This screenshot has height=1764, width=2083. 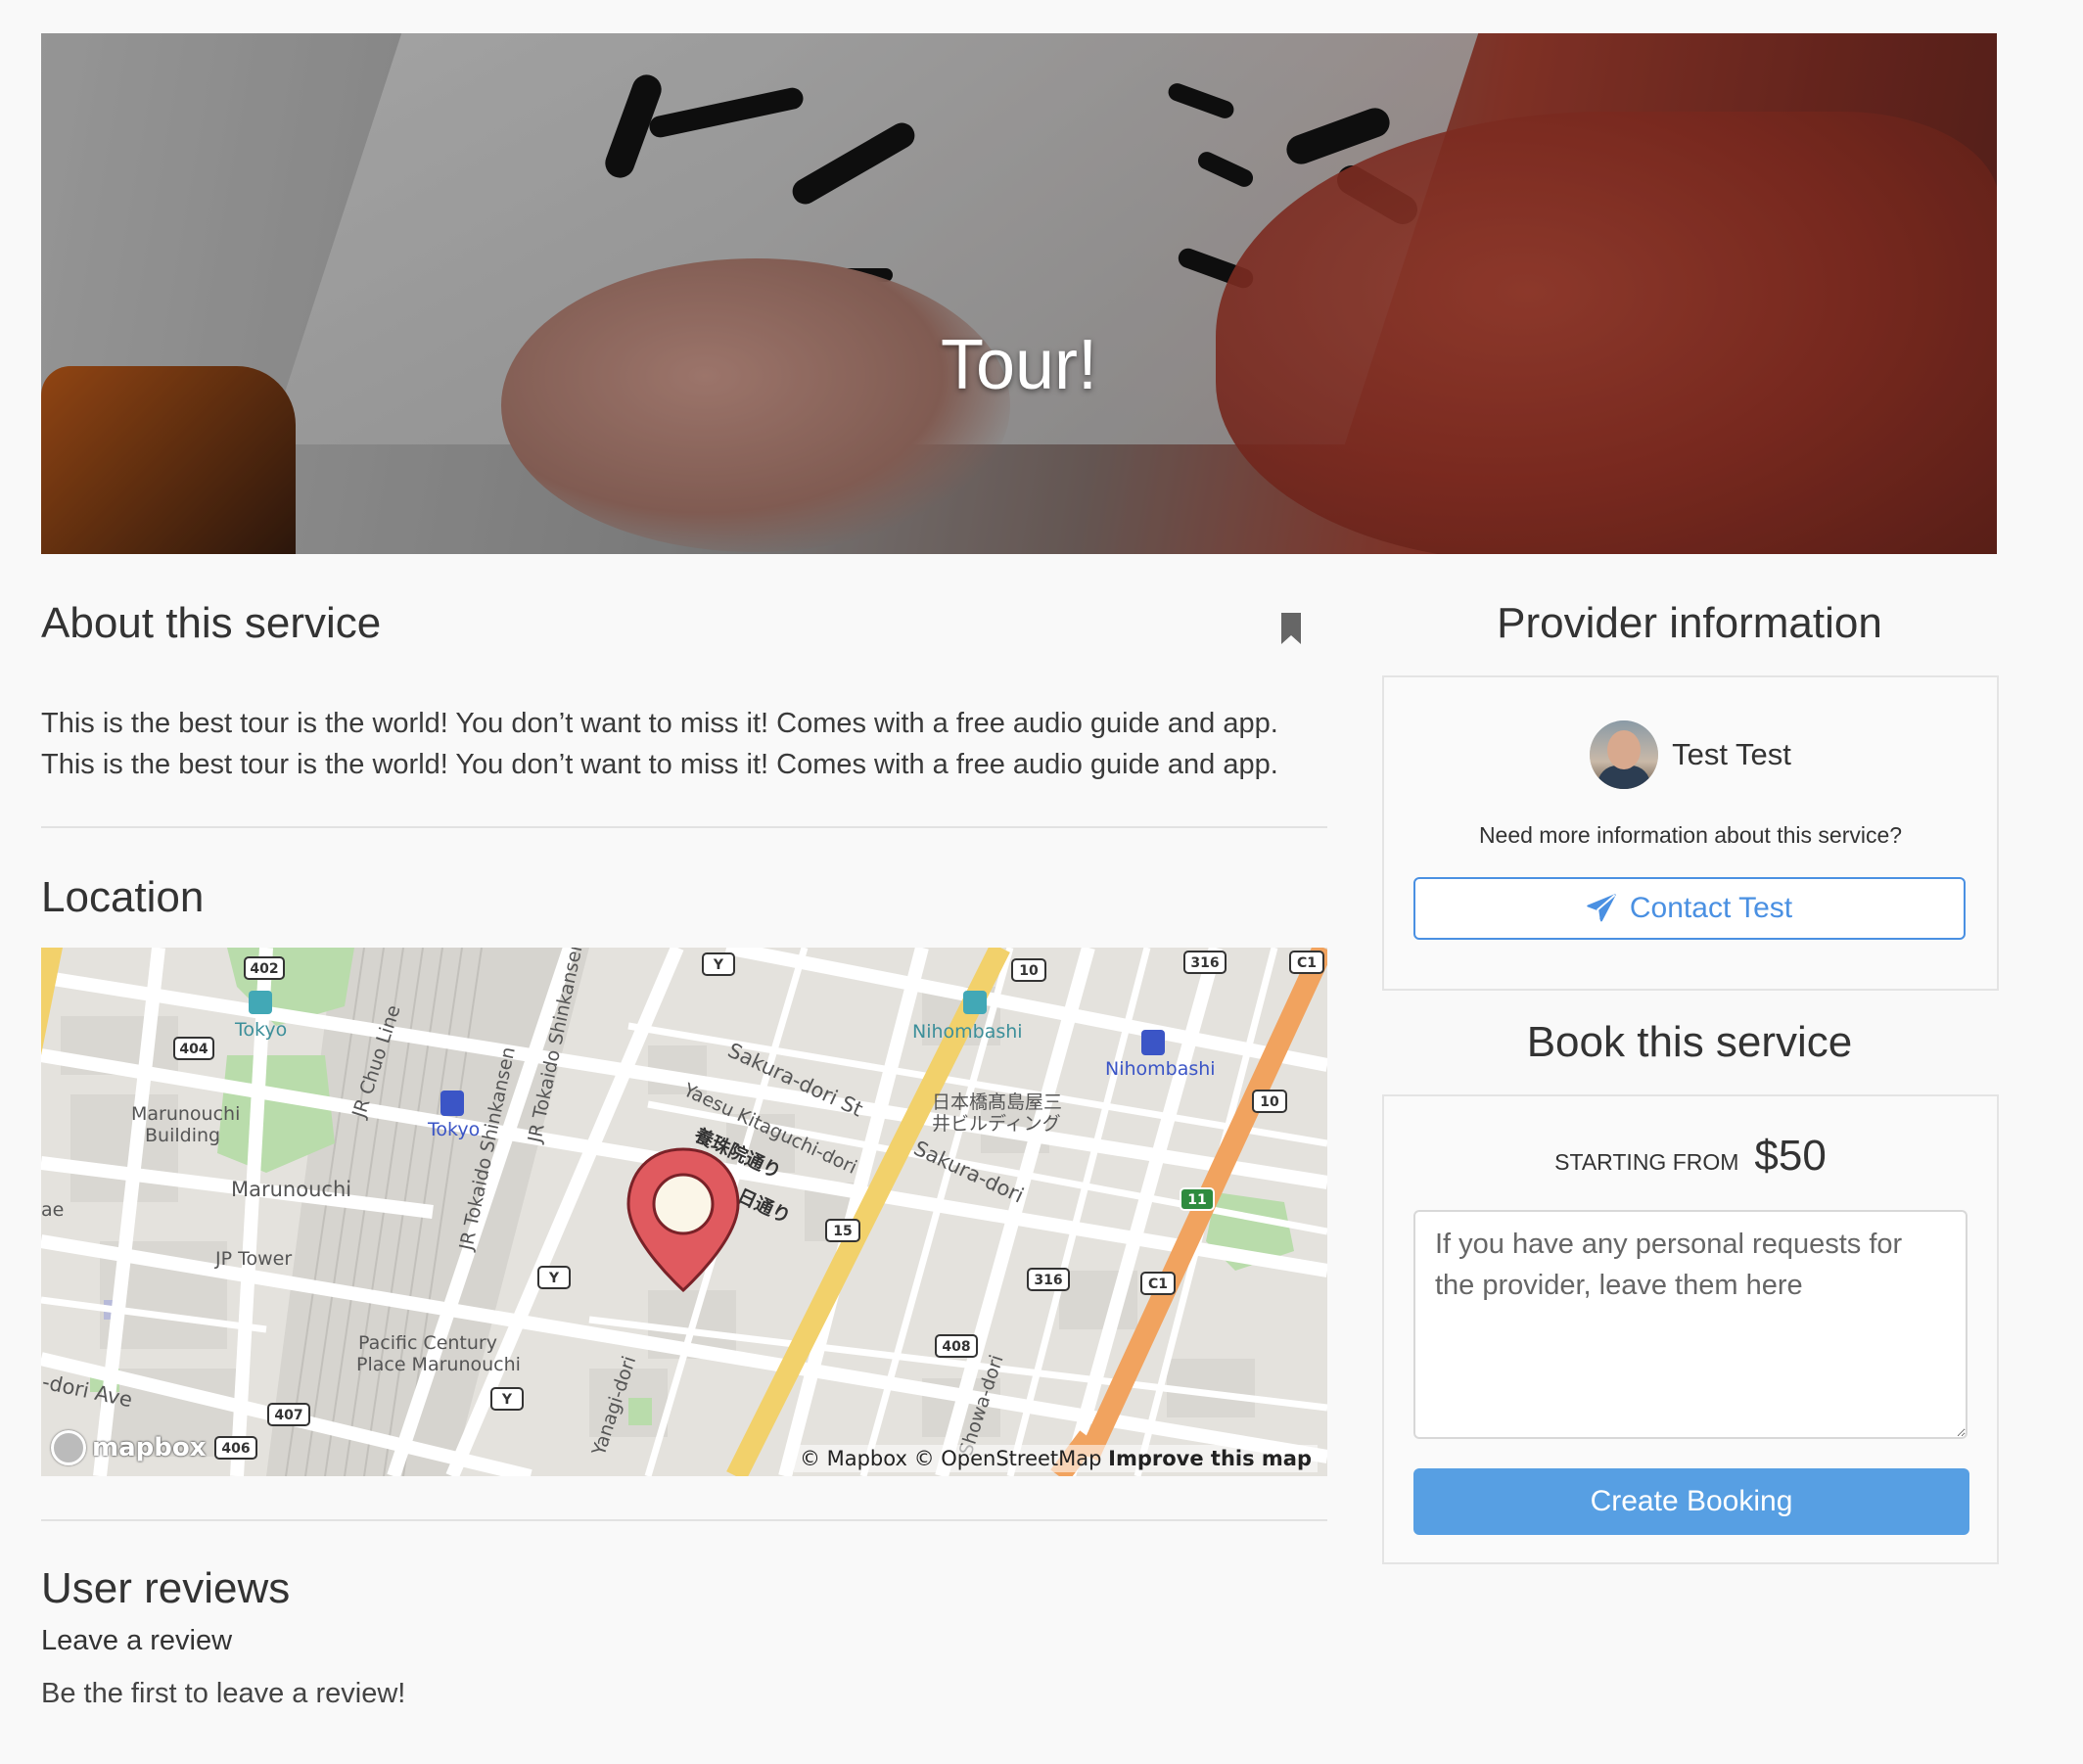 What do you see at coordinates (68, 1447) in the screenshot?
I see `mapbox-logo-icon` at bounding box center [68, 1447].